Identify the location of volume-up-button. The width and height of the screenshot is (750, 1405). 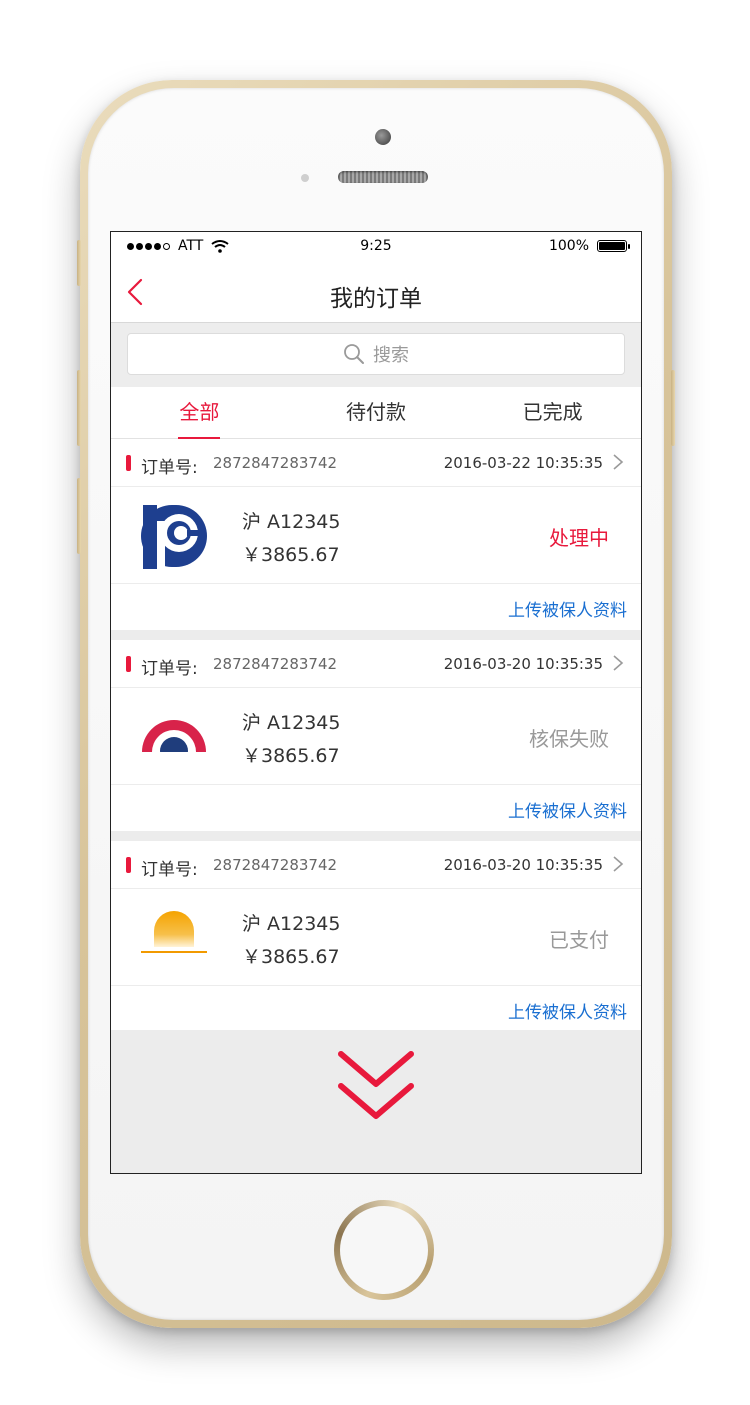
(79, 408).